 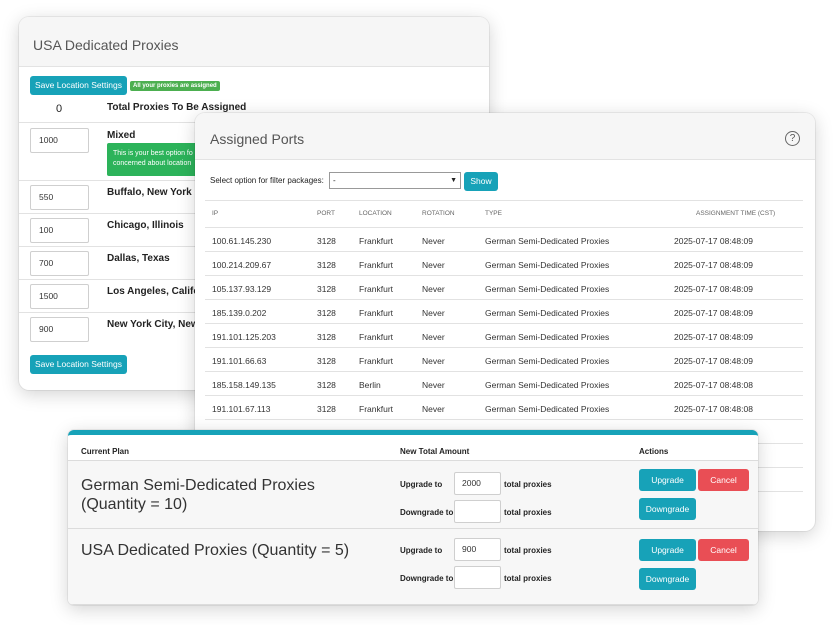 What do you see at coordinates (326, 213) in the screenshot?
I see `column-header-port: PORT` at bounding box center [326, 213].